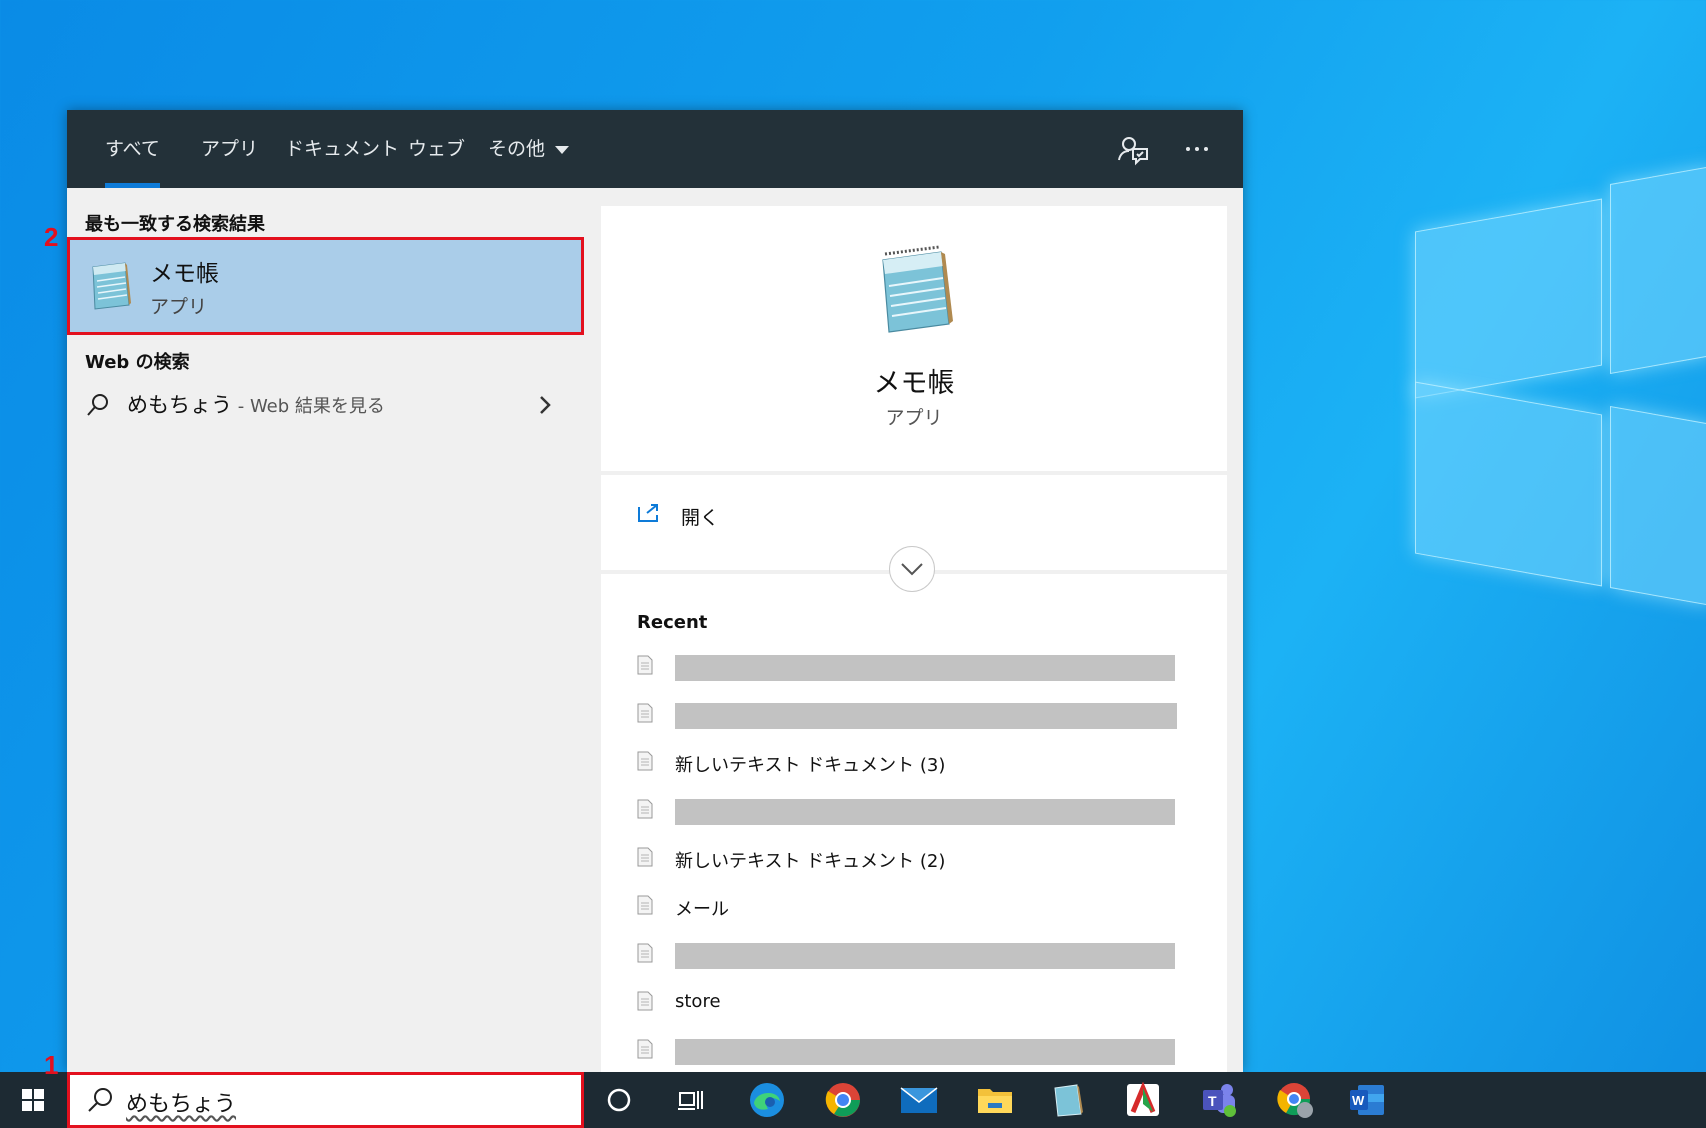 This screenshot has width=1706, height=1128. What do you see at coordinates (702, 909) in the screenshot?
I see `recent-file-name: メール` at bounding box center [702, 909].